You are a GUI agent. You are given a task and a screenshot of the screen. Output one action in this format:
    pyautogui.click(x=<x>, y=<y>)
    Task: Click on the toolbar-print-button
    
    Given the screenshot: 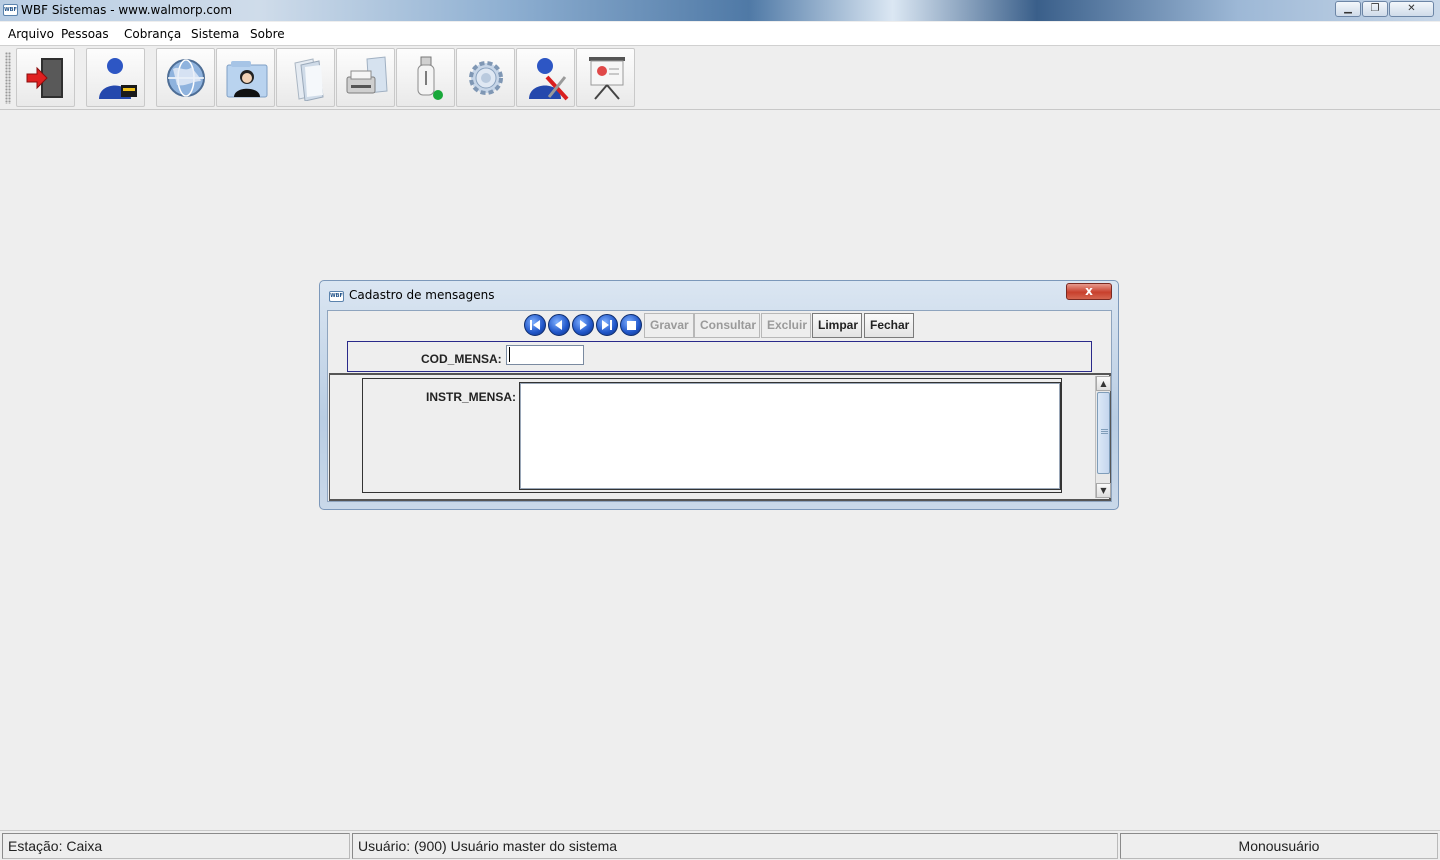 What is the action you would take?
    pyautogui.click(x=365, y=77)
    